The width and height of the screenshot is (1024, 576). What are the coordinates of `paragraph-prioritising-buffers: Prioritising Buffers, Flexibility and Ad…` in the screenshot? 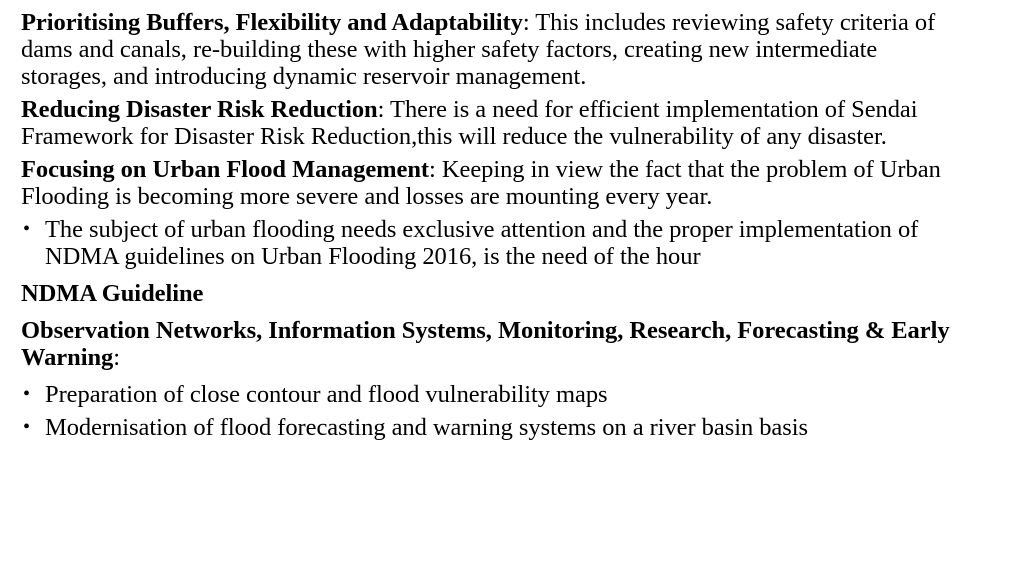 It's located at (505, 49).